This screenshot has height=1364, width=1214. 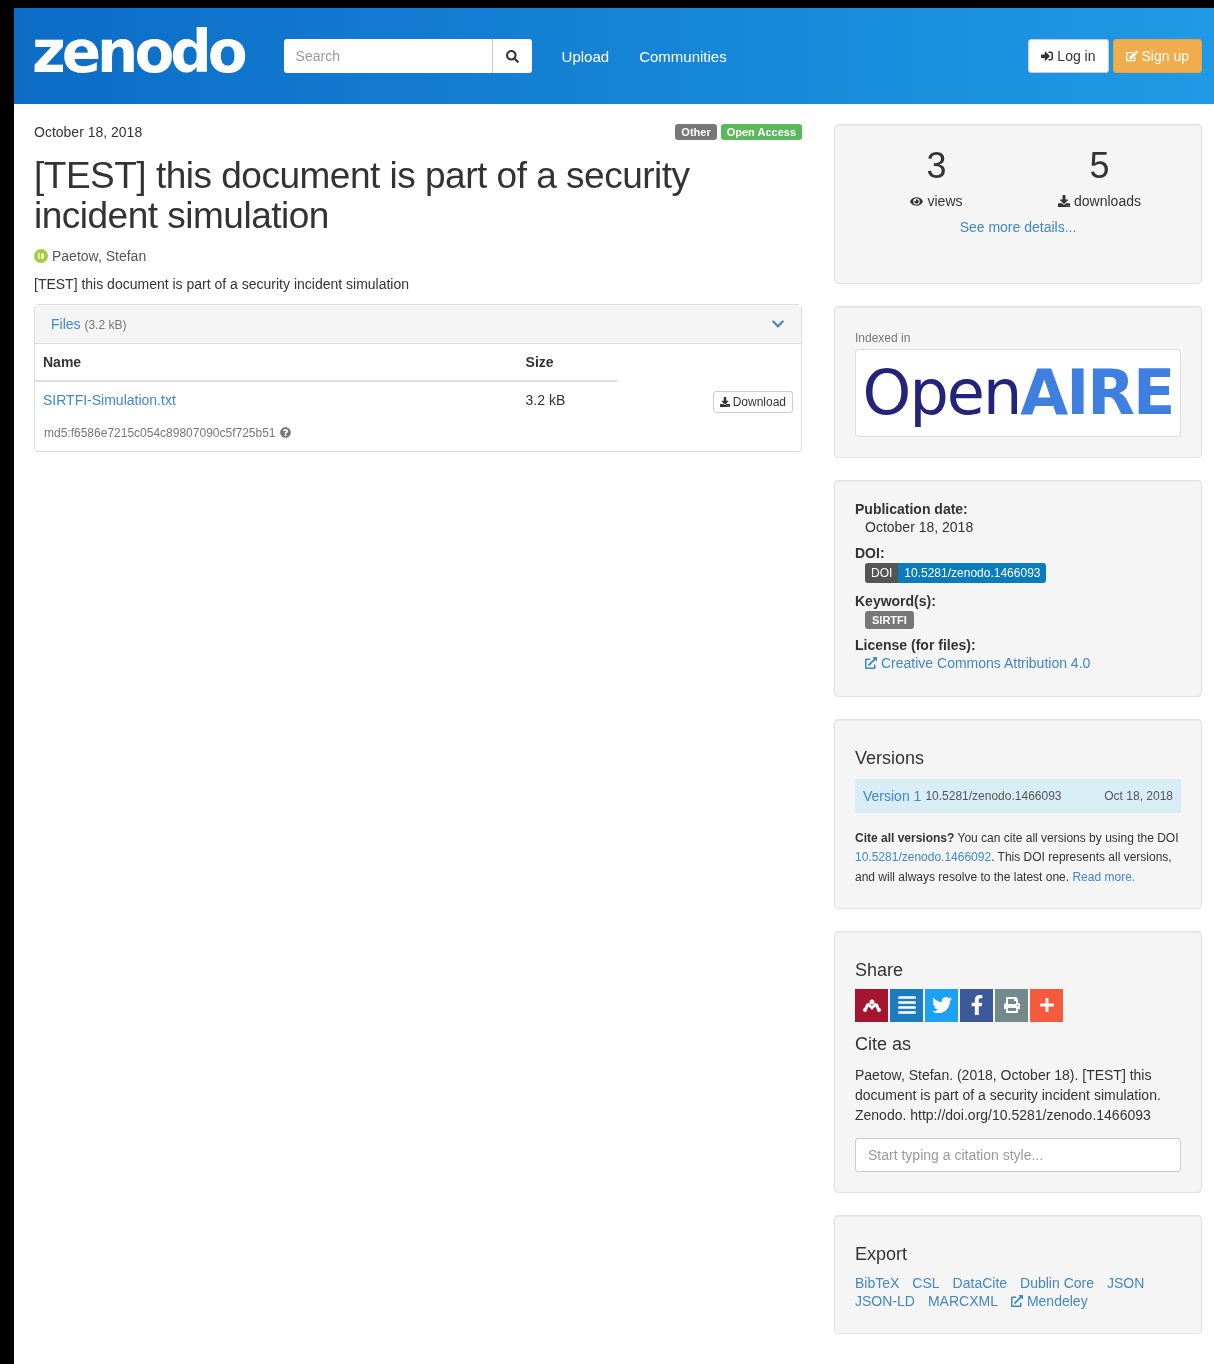 What do you see at coordinates (877, 1282) in the screenshot?
I see `export-link: BibTeX` at bounding box center [877, 1282].